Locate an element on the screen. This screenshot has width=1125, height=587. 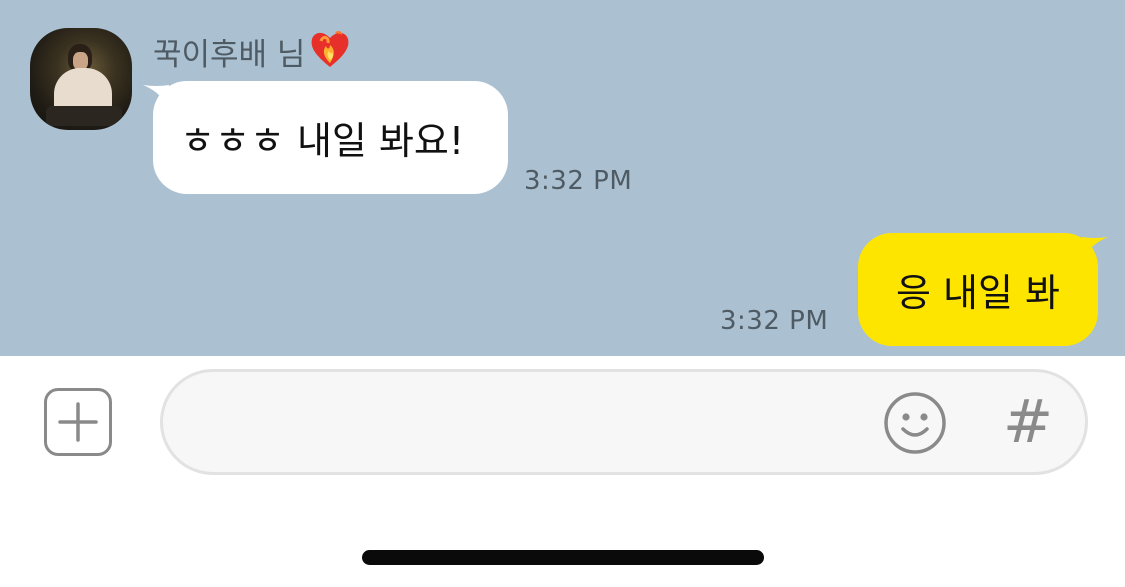
outgoing-message-text: 응 내일 봐 is located at coordinates (978, 293).